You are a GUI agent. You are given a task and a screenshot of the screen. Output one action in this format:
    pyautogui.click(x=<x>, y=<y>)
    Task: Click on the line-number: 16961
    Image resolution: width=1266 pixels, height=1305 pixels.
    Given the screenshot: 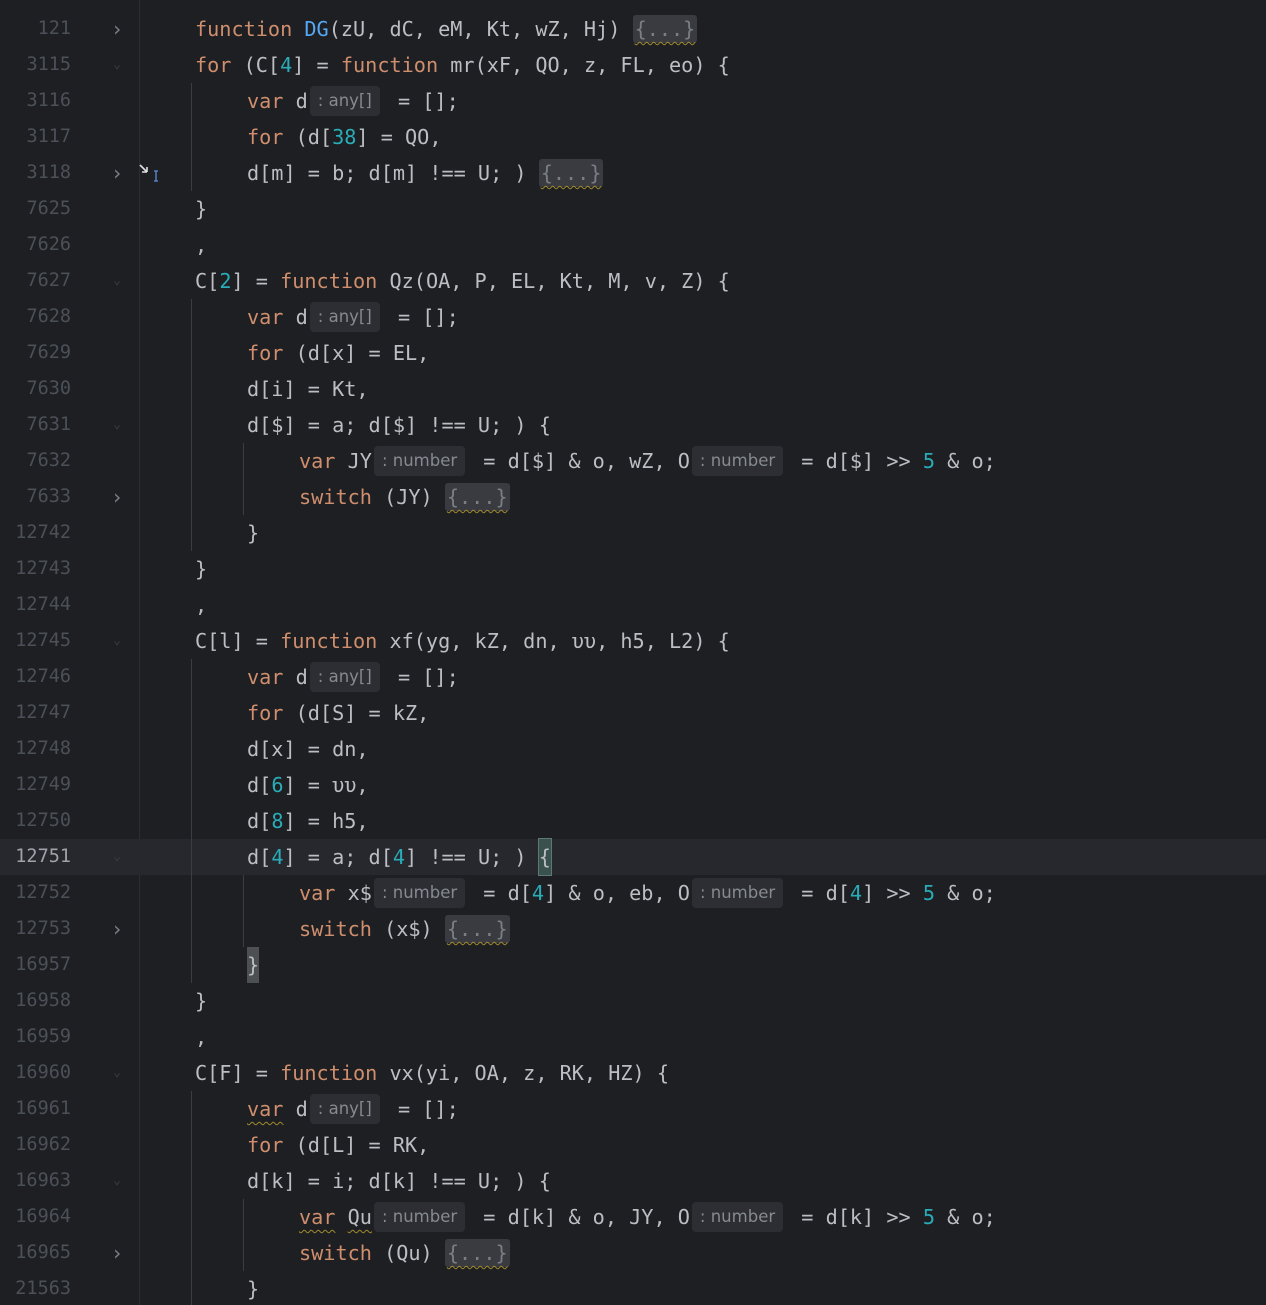 What is the action you would take?
    pyautogui.click(x=35, y=1109)
    